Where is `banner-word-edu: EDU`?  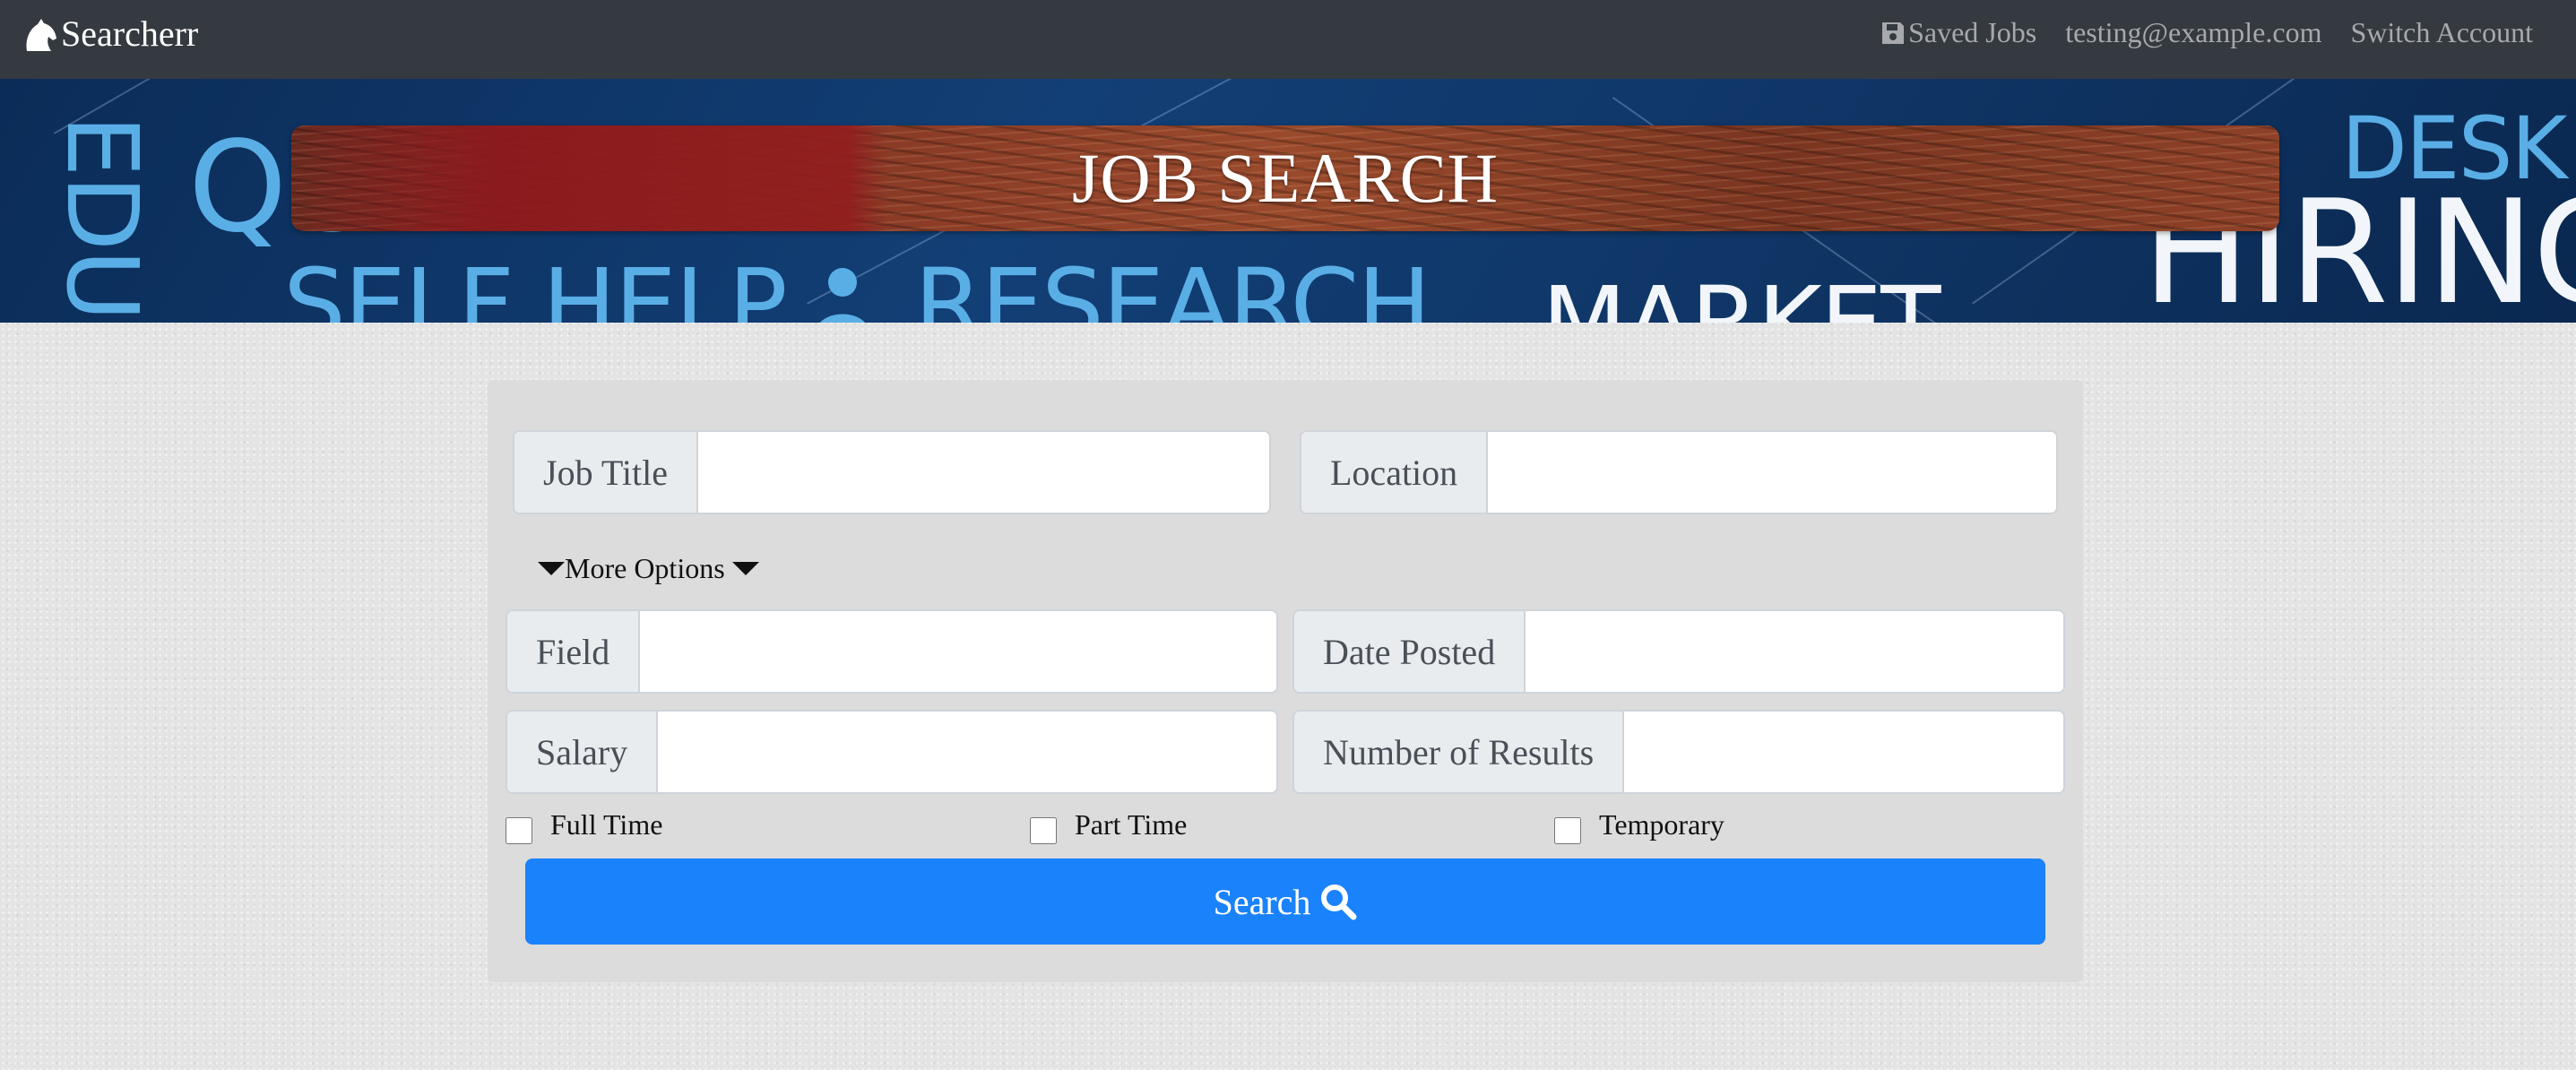
banner-word-edu: EDU is located at coordinates (102, 217).